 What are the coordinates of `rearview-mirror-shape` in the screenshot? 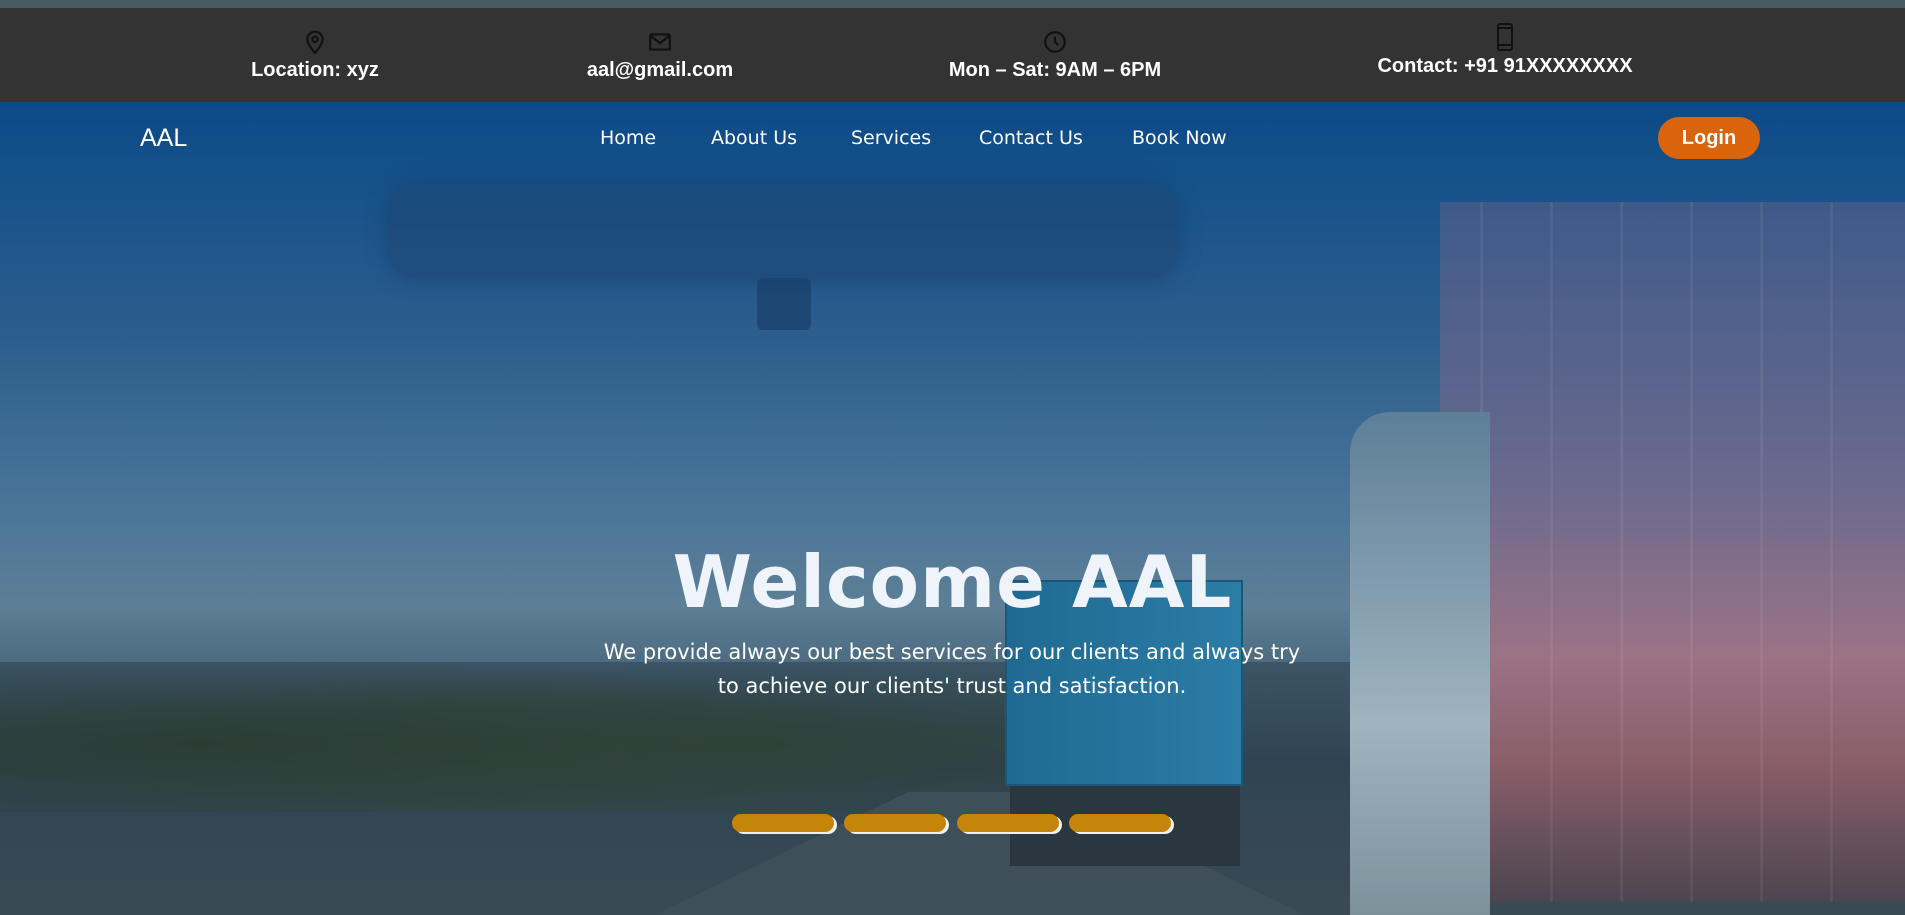 It's located at (783, 231).